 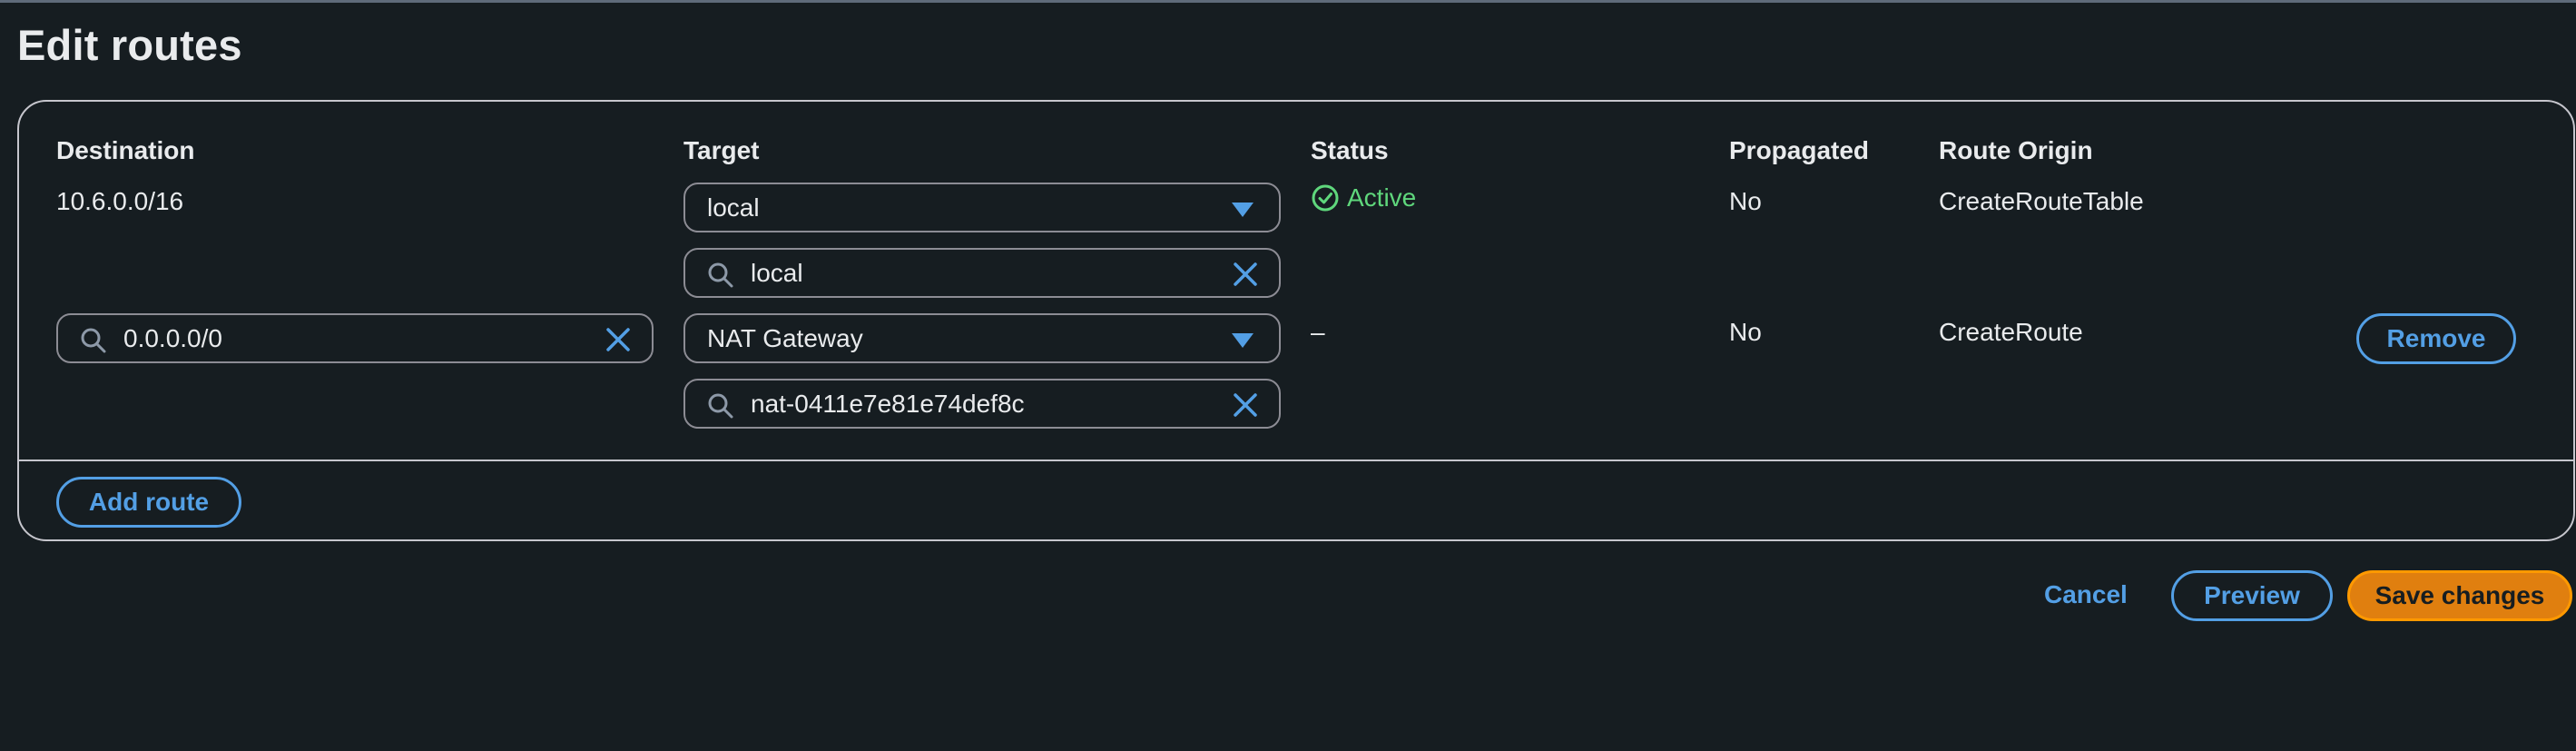 I want to click on row1-status-badge: Active, so click(x=1363, y=197).